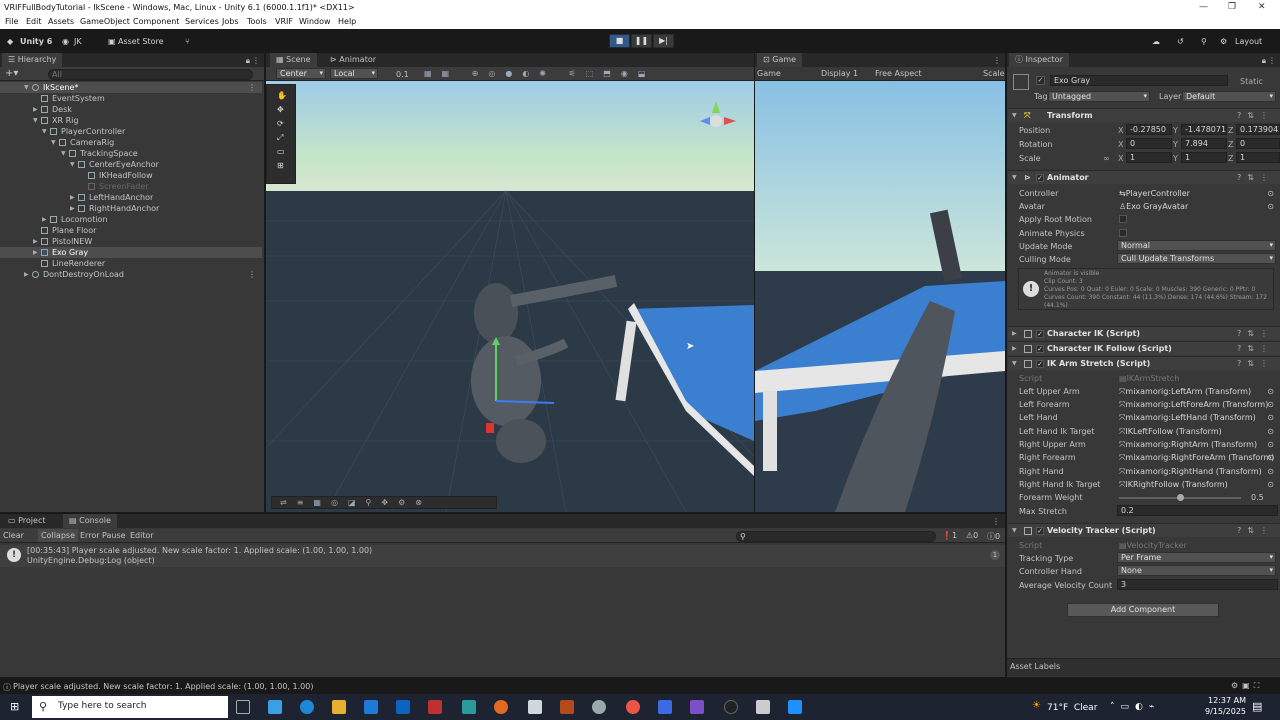 This screenshot has height=720, width=1280. What do you see at coordinates (1204, 143) in the screenshot?
I see `rotation-y: 7.894` at bounding box center [1204, 143].